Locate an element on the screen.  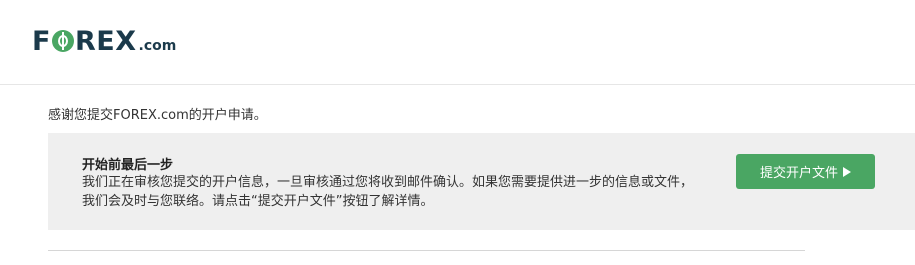
submit-documents-button: 提交开户文件 is located at coordinates (805, 171).